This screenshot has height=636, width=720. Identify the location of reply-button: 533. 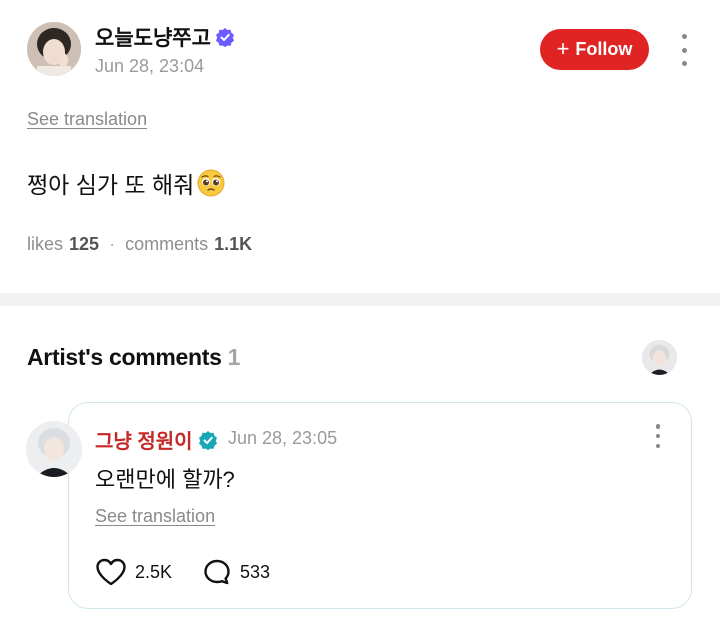
(236, 572).